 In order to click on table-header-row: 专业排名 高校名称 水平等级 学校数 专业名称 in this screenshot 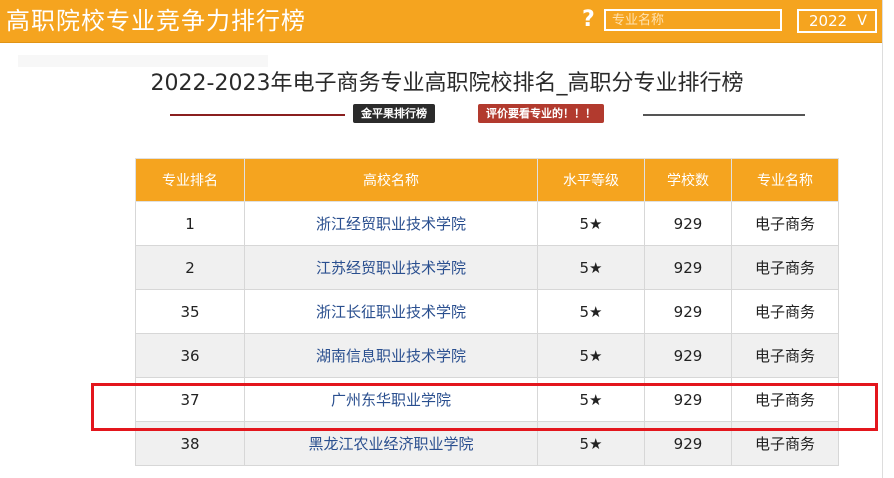, I will do `click(487, 180)`.